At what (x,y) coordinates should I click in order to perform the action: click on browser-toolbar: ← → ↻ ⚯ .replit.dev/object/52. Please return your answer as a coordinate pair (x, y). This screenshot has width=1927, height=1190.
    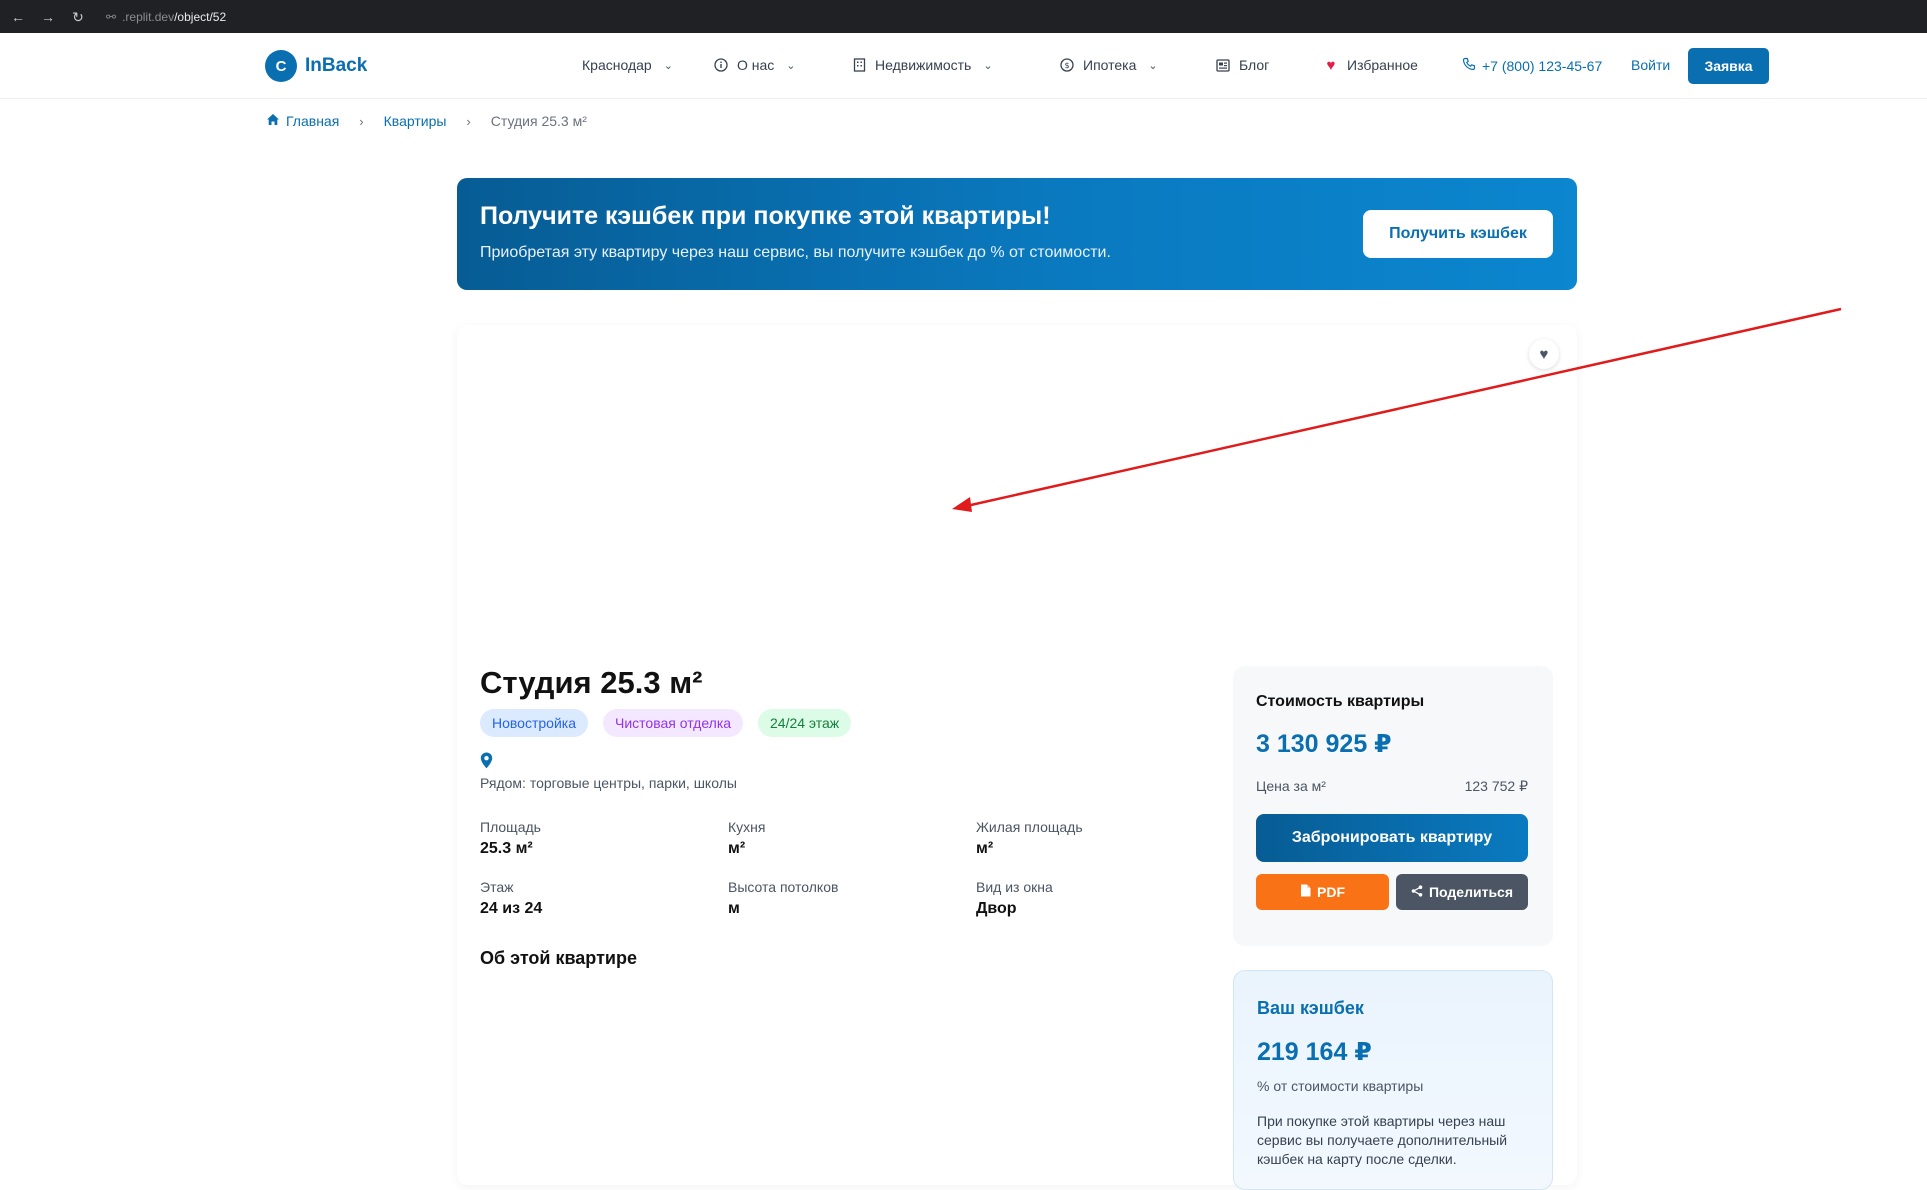
    Looking at the image, I should click on (963, 16).